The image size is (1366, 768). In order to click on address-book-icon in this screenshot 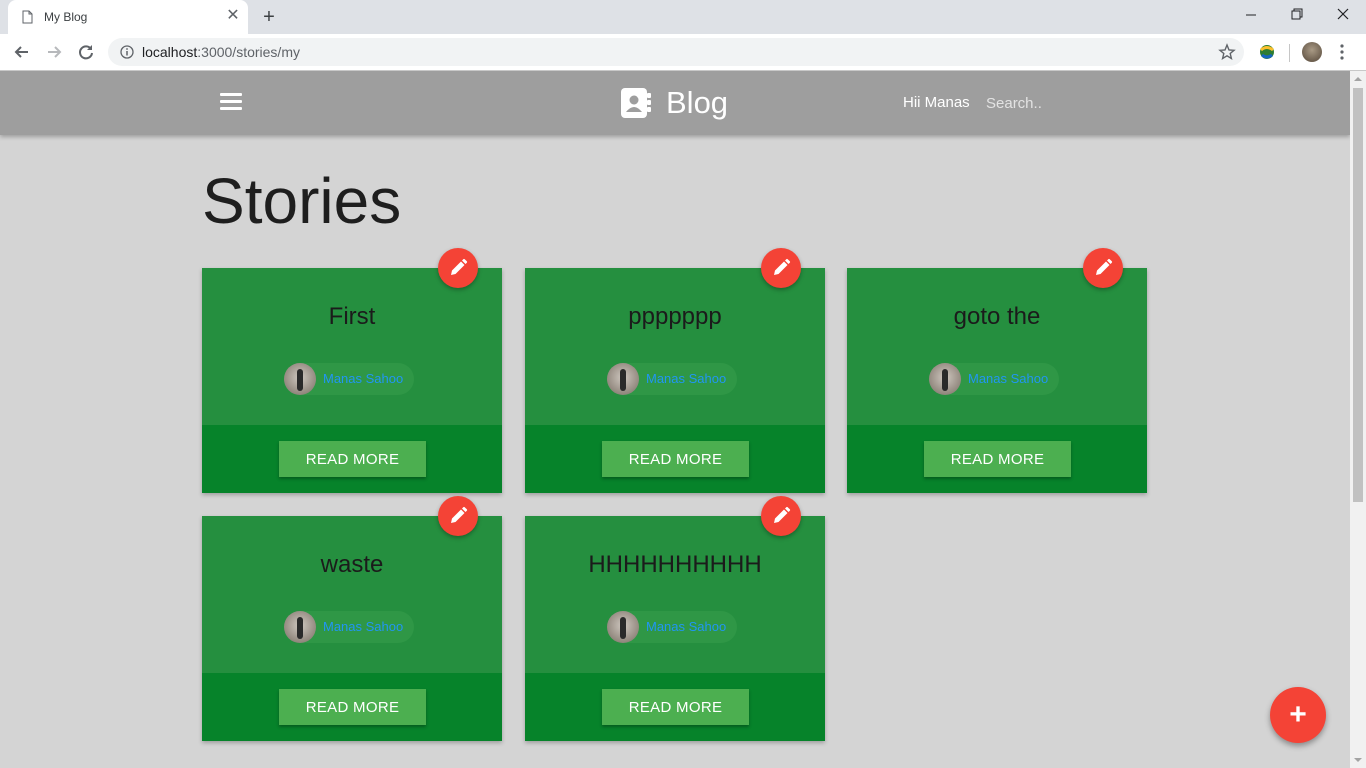, I will do `click(636, 103)`.